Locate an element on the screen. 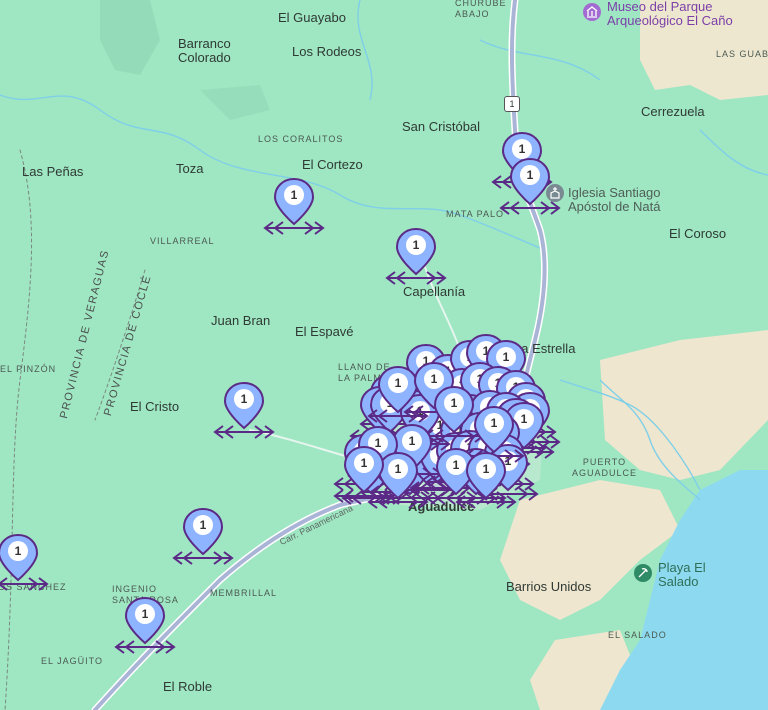 The width and height of the screenshot is (768, 710). place-label-barrios-unidos: Barrios Unidos is located at coordinates (549, 586).